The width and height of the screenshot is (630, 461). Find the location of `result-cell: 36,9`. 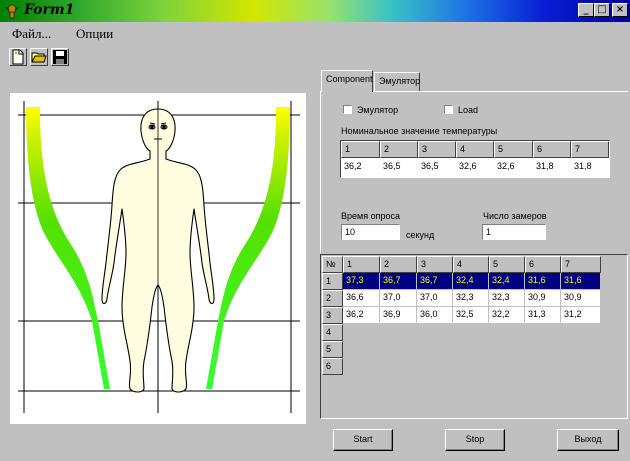

result-cell: 36,9 is located at coordinates (398, 315).